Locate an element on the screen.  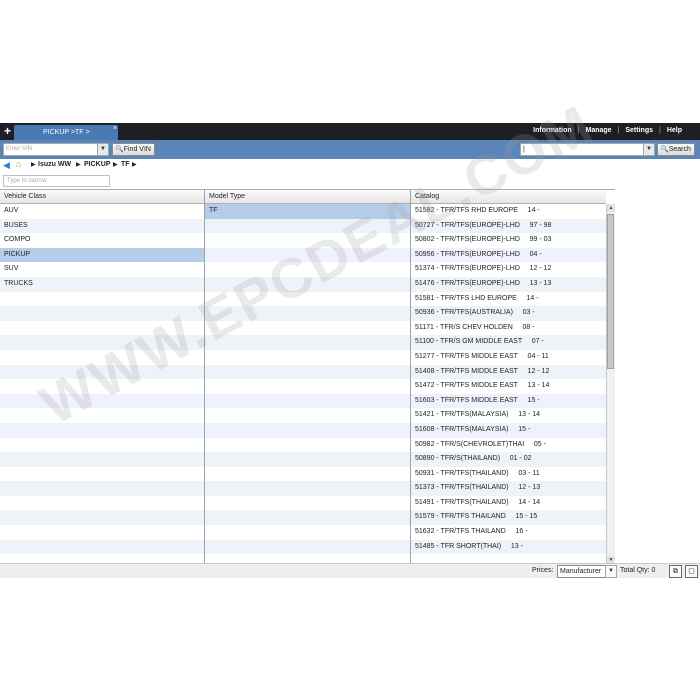
search-button: 🔍Search is located at coordinates (676, 149).